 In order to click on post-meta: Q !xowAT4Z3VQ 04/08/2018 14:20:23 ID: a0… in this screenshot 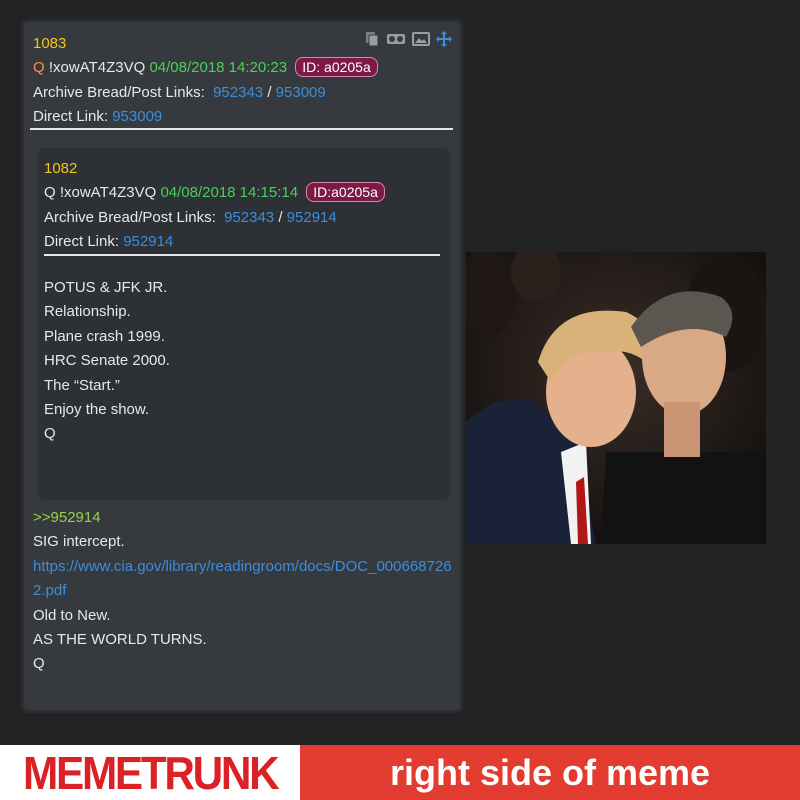, I will do `click(243, 68)`.